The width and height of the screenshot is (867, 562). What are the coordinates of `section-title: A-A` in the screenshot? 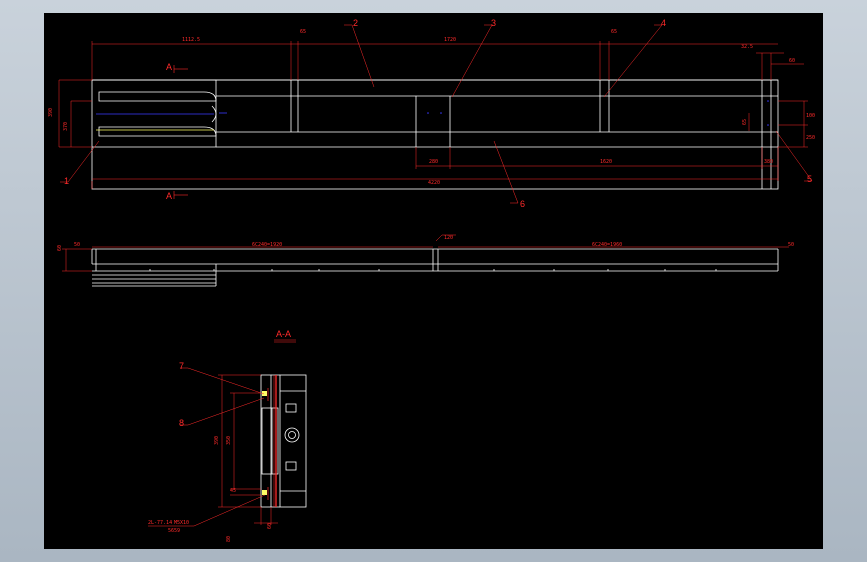 It's located at (283, 334).